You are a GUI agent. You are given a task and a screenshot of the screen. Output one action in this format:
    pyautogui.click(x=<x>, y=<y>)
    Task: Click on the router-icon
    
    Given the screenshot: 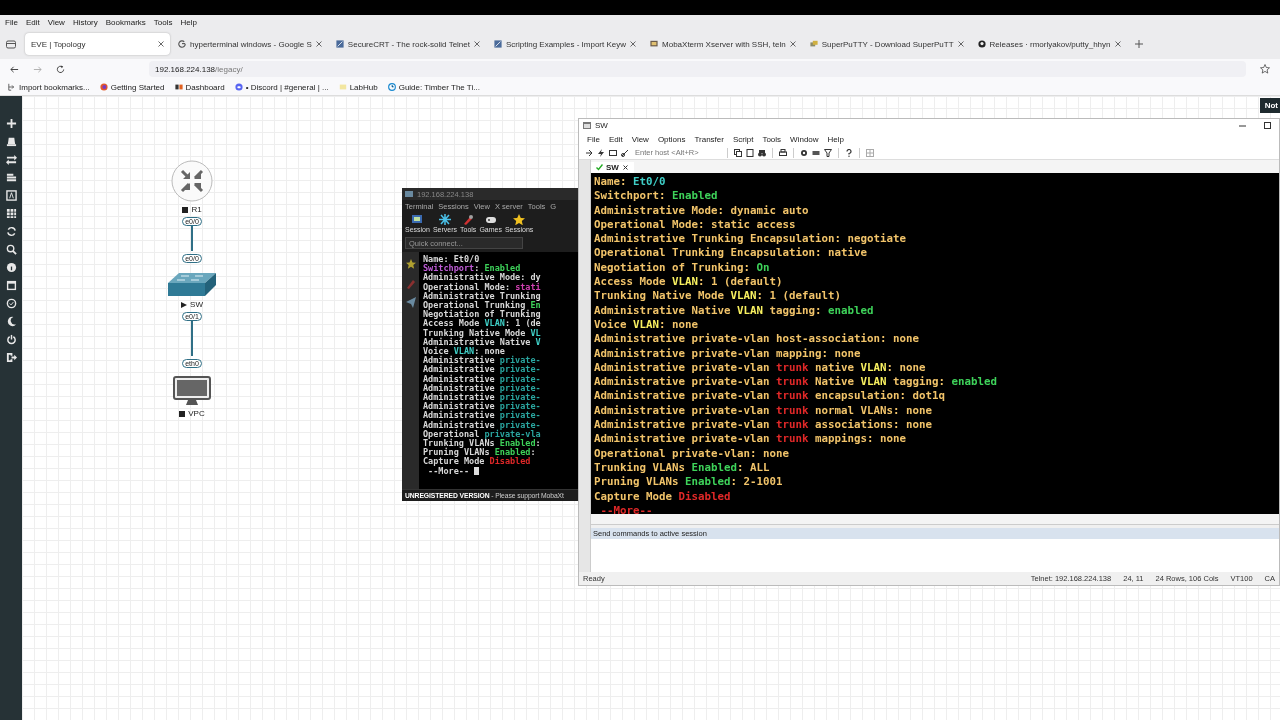 What is the action you would take?
    pyautogui.click(x=192, y=181)
    